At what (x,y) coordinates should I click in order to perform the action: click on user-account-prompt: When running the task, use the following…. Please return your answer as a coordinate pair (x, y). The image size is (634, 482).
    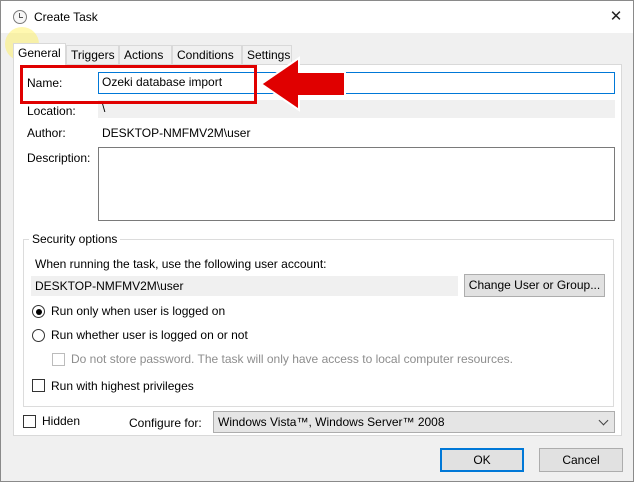
    Looking at the image, I should click on (181, 264).